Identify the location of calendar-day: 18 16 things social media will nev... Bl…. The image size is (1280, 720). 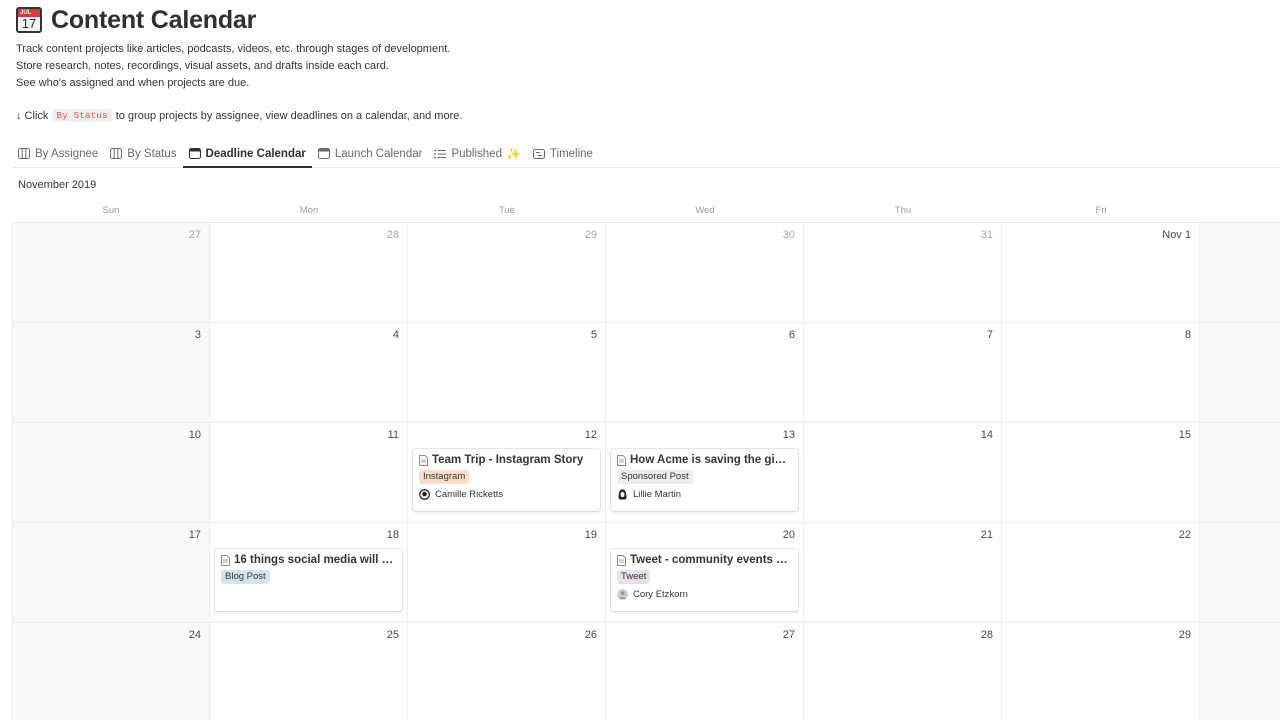
(309, 572).